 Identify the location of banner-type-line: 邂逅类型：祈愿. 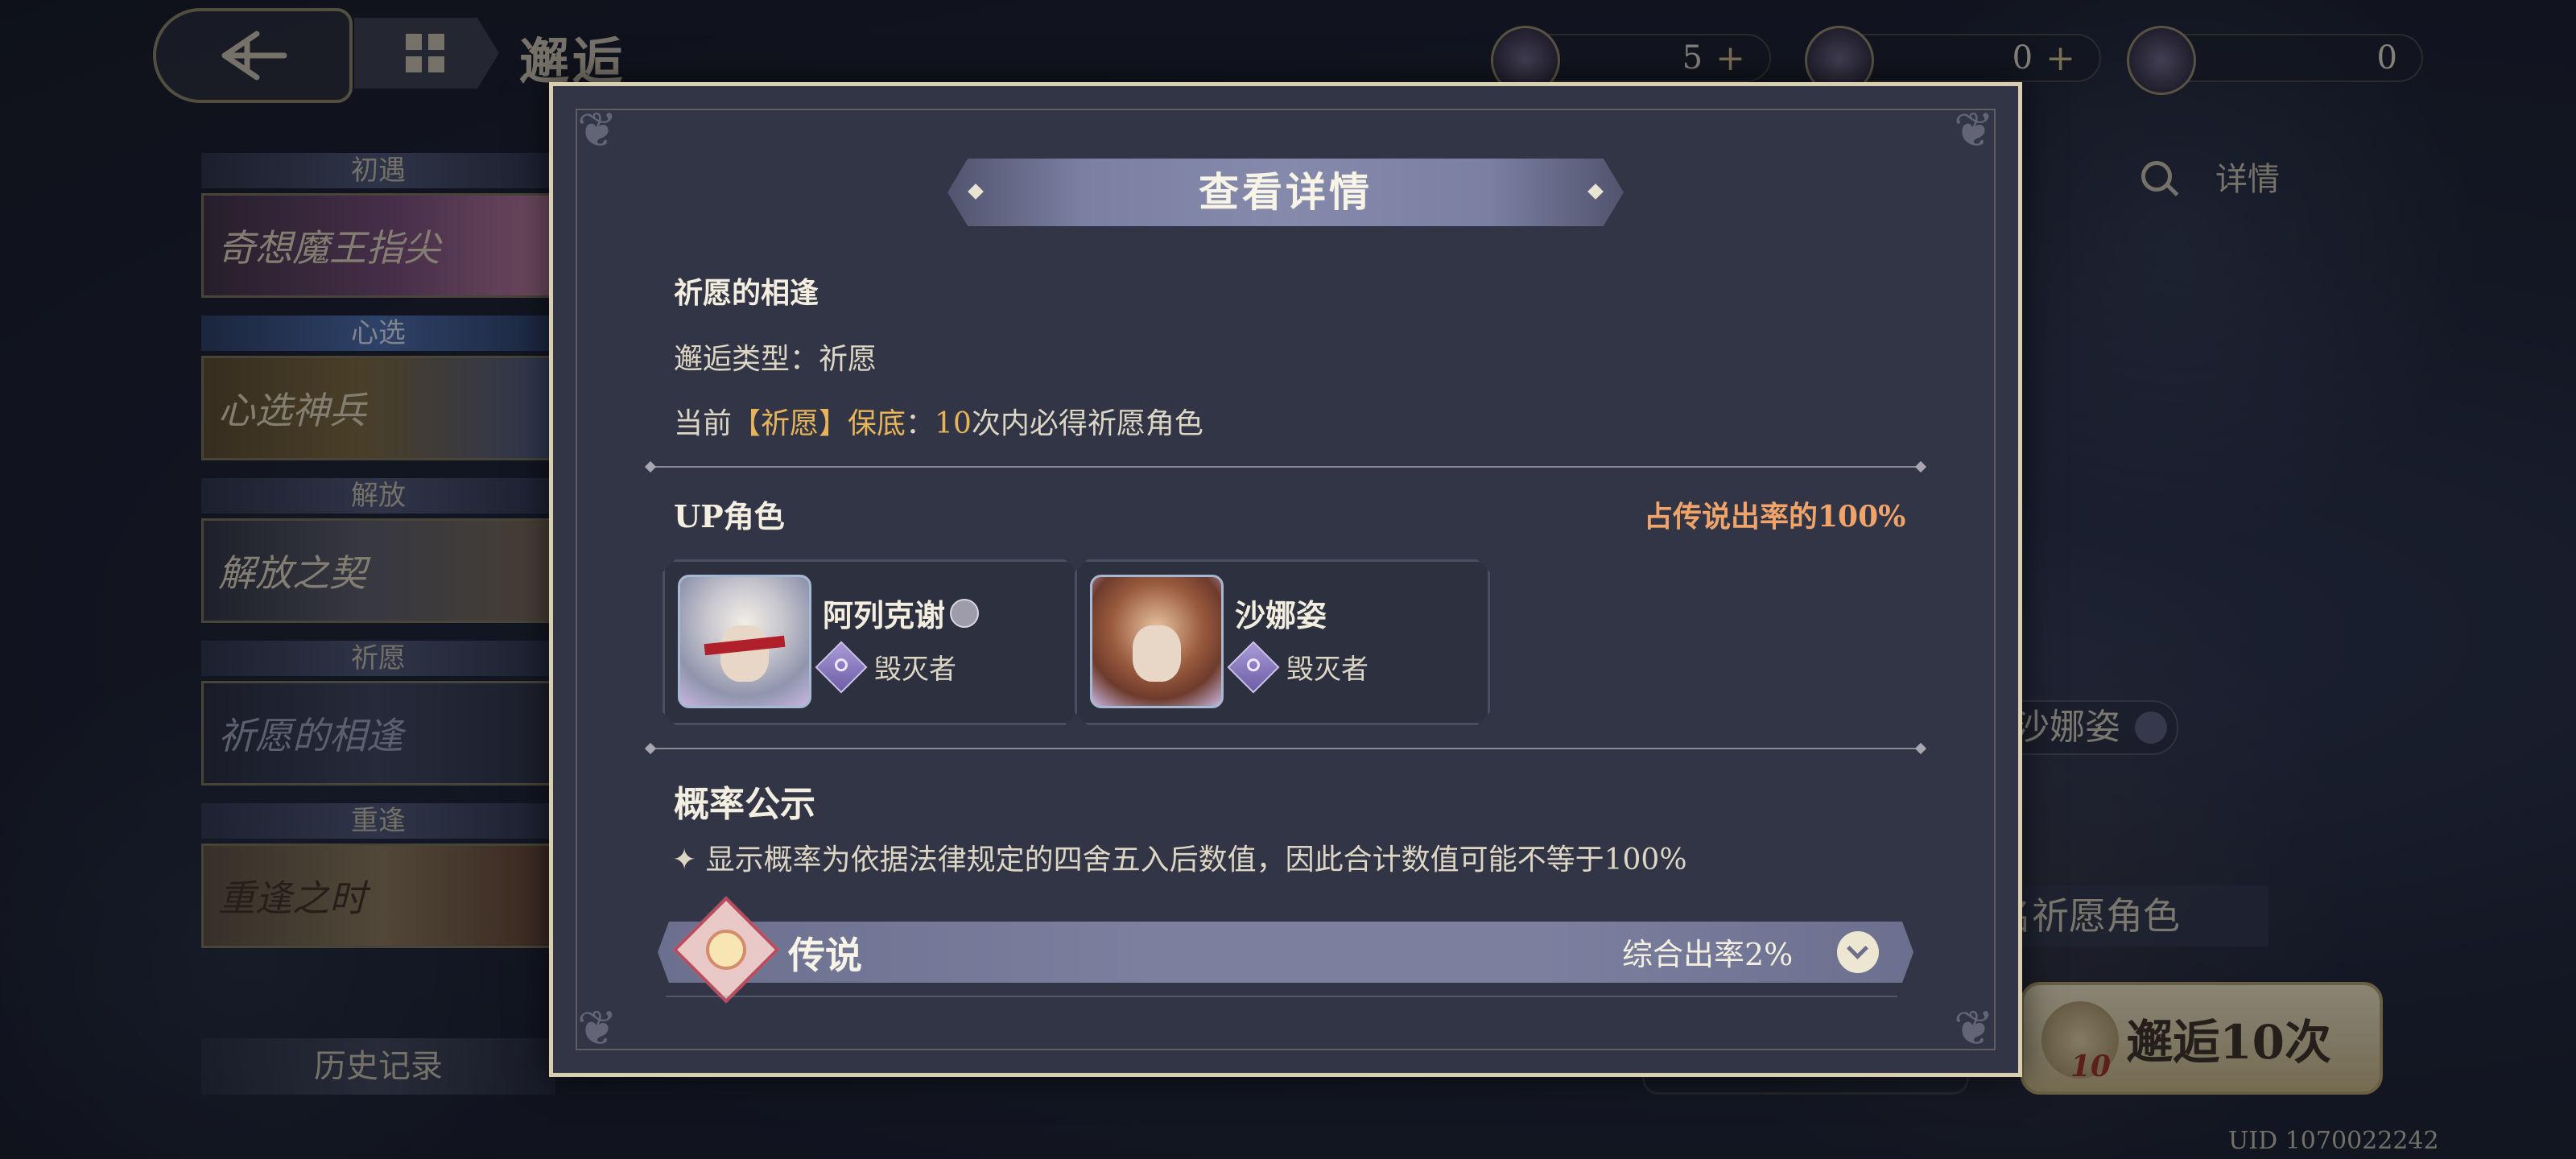
(775, 359).